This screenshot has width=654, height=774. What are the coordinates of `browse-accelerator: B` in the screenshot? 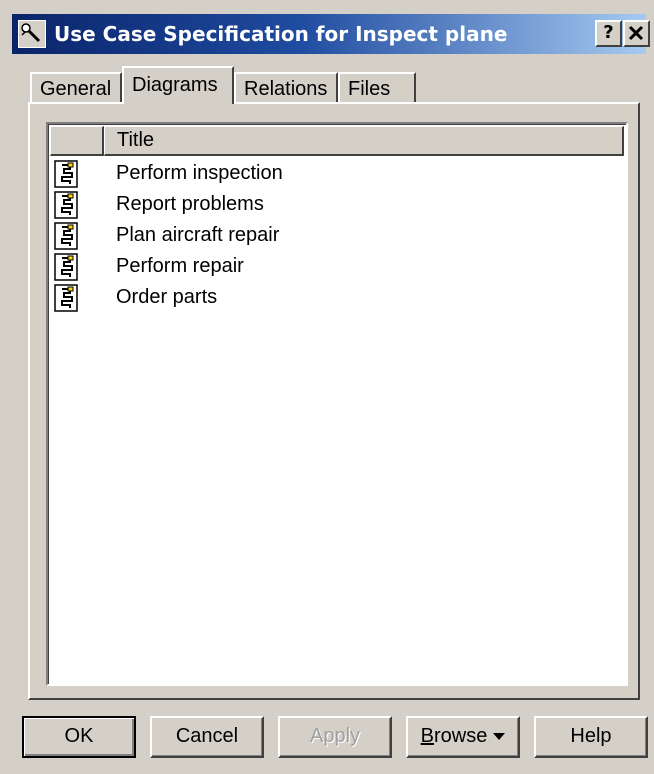 It's located at (427, 736).